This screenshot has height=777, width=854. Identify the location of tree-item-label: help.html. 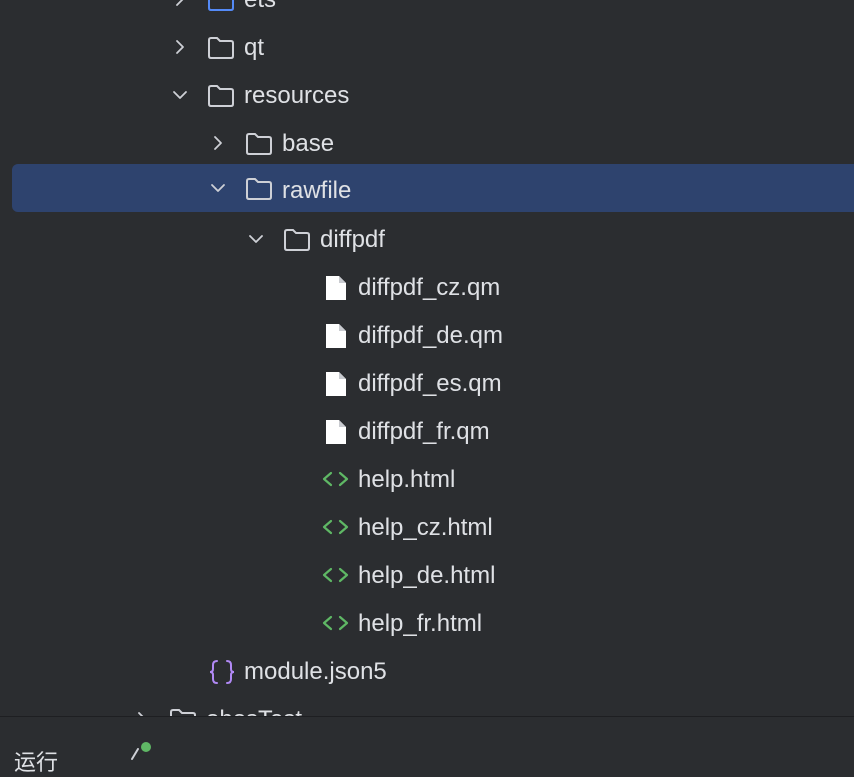
(407, 479).